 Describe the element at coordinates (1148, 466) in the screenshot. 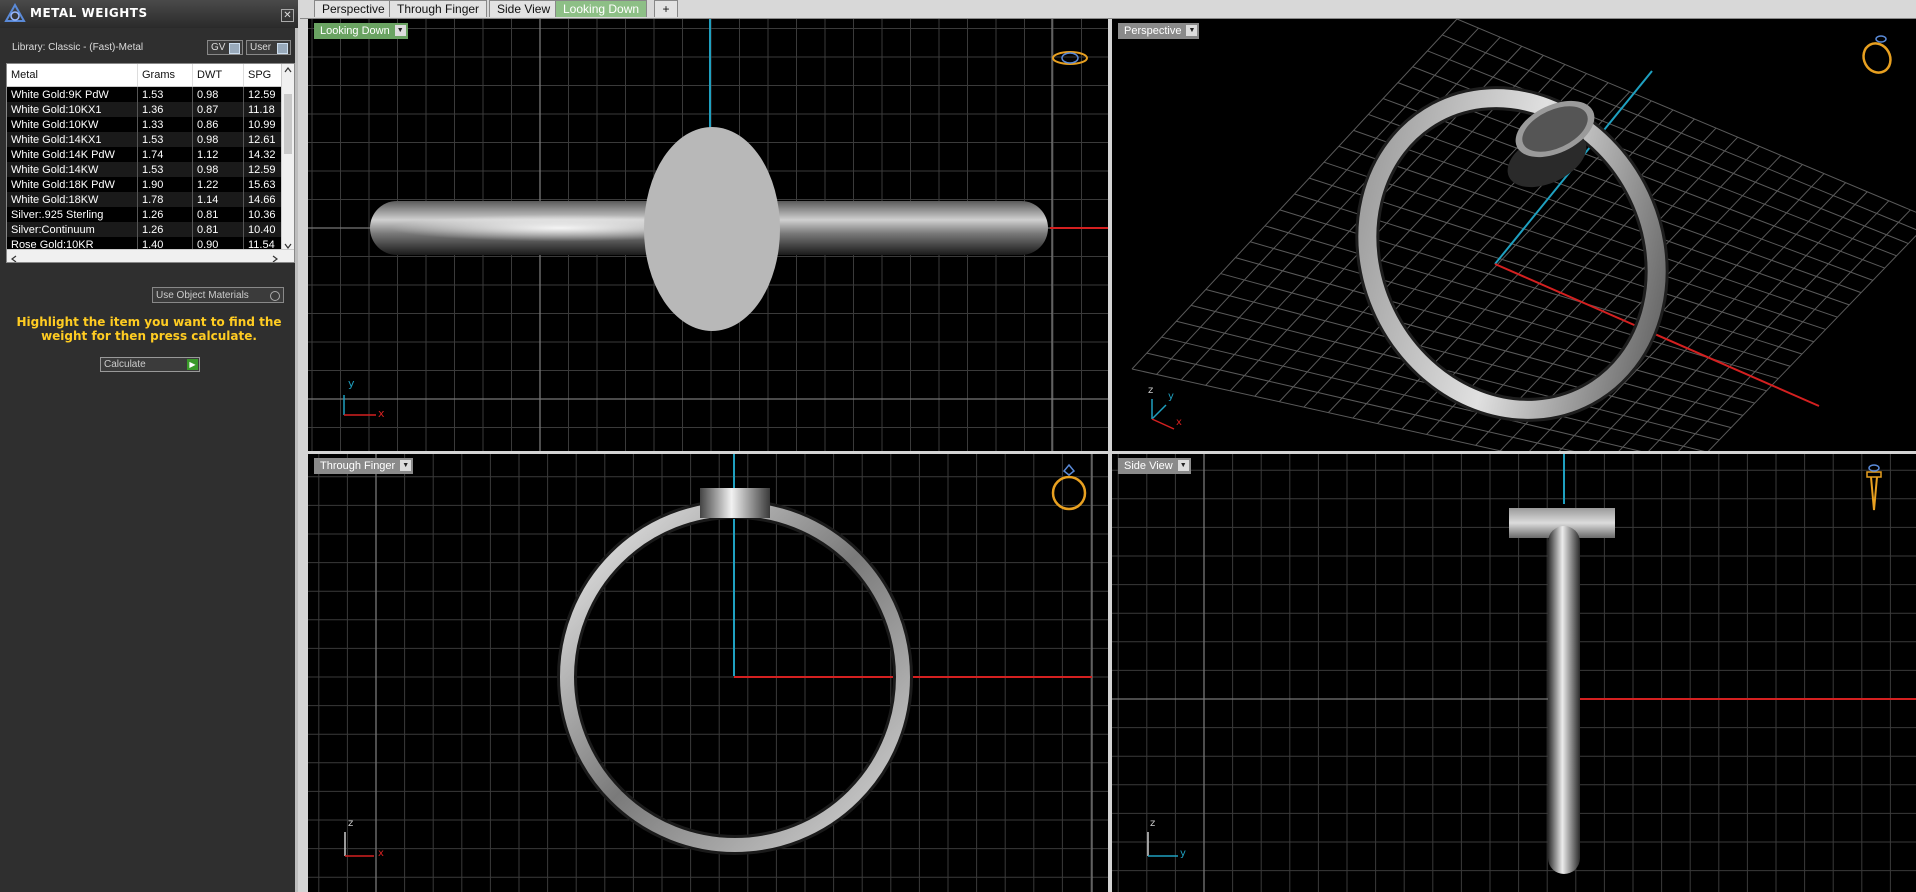

I see `viewport-label-text: Side View` at that location.